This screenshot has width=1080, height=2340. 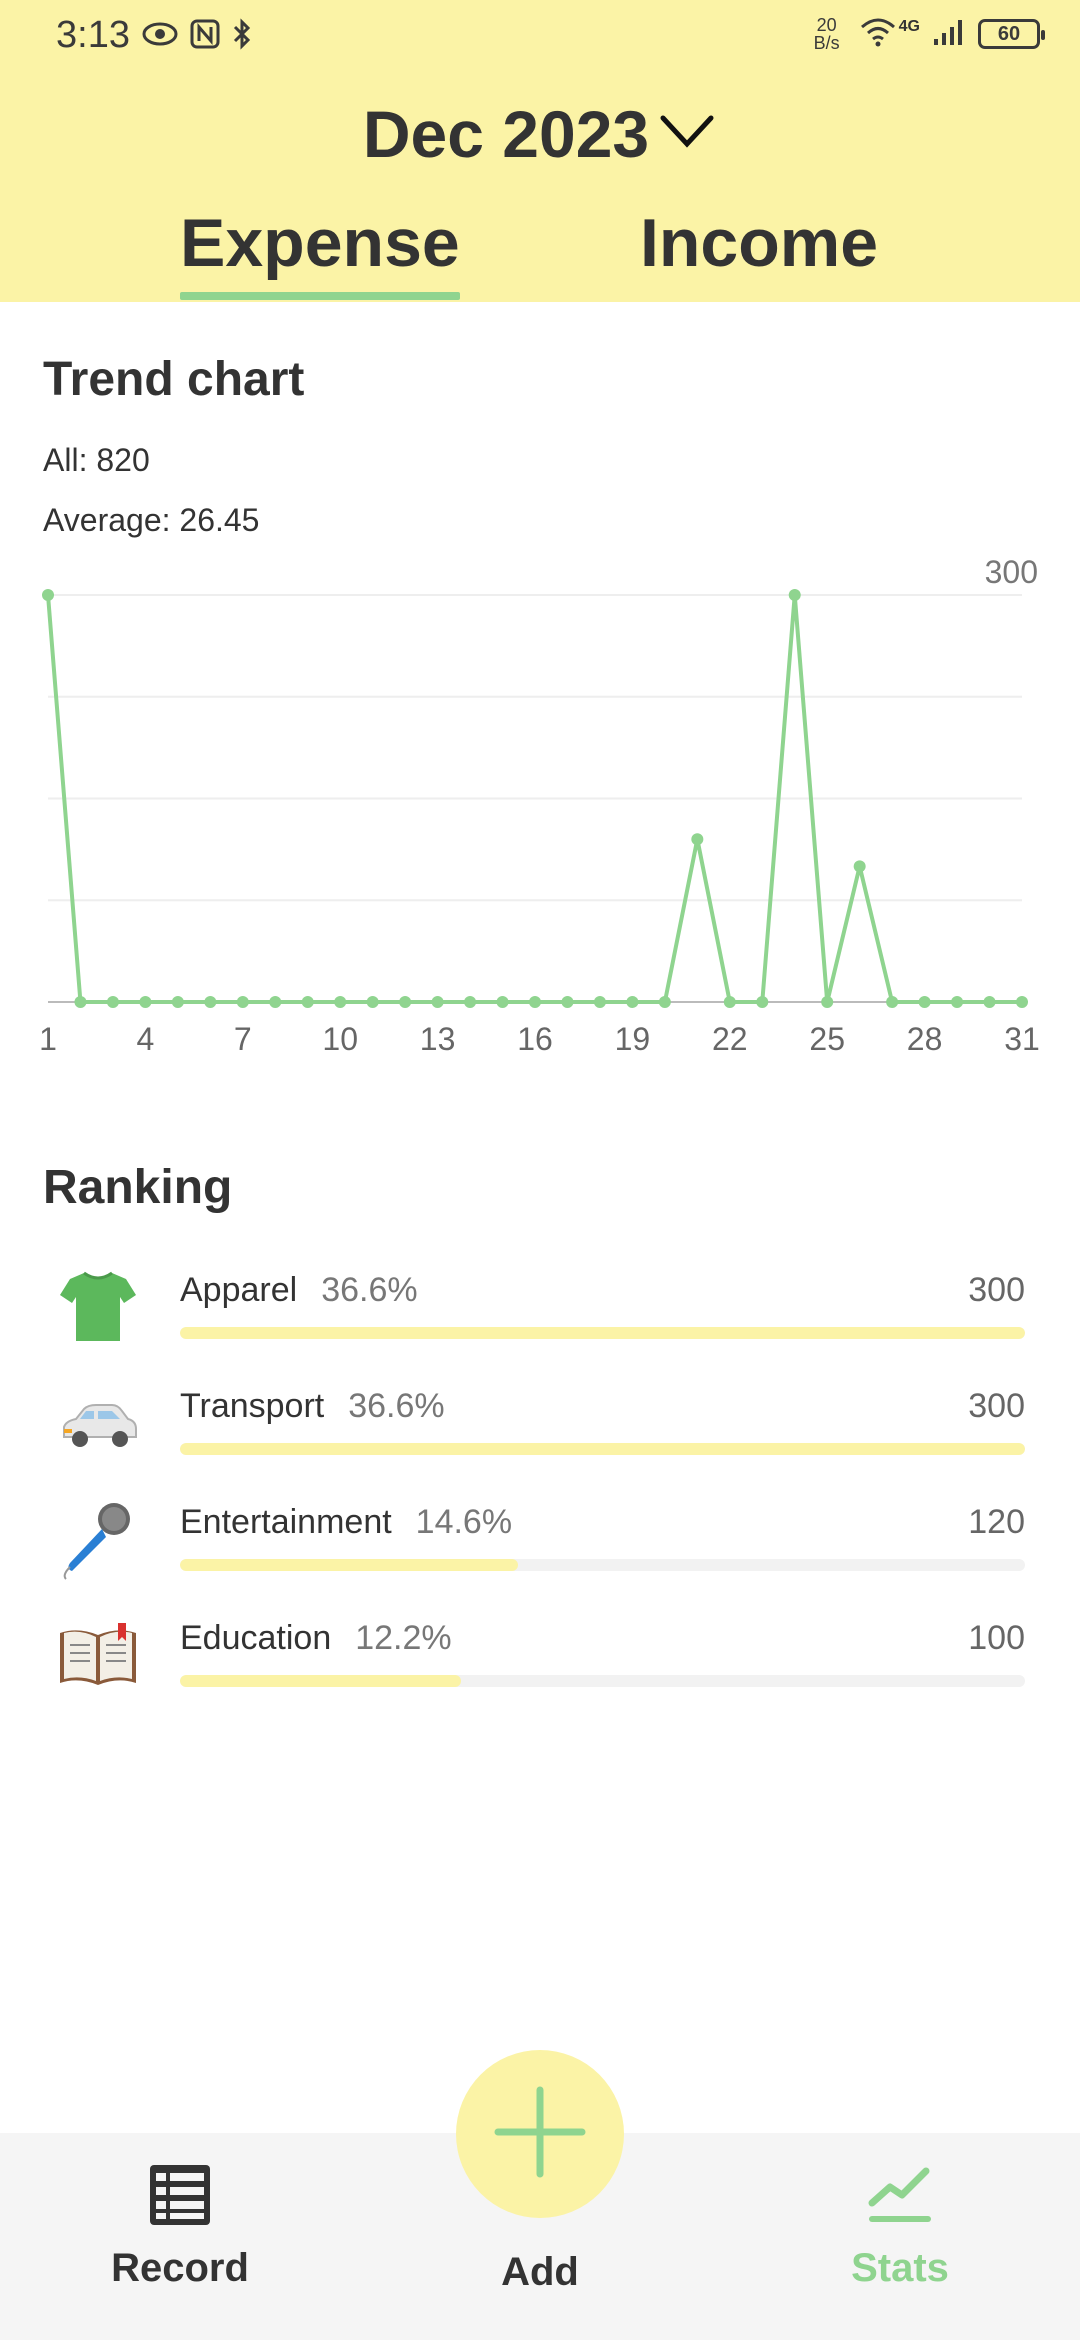 I want to click on ranking-name: Entertainment, so click(x=286, y=1522).